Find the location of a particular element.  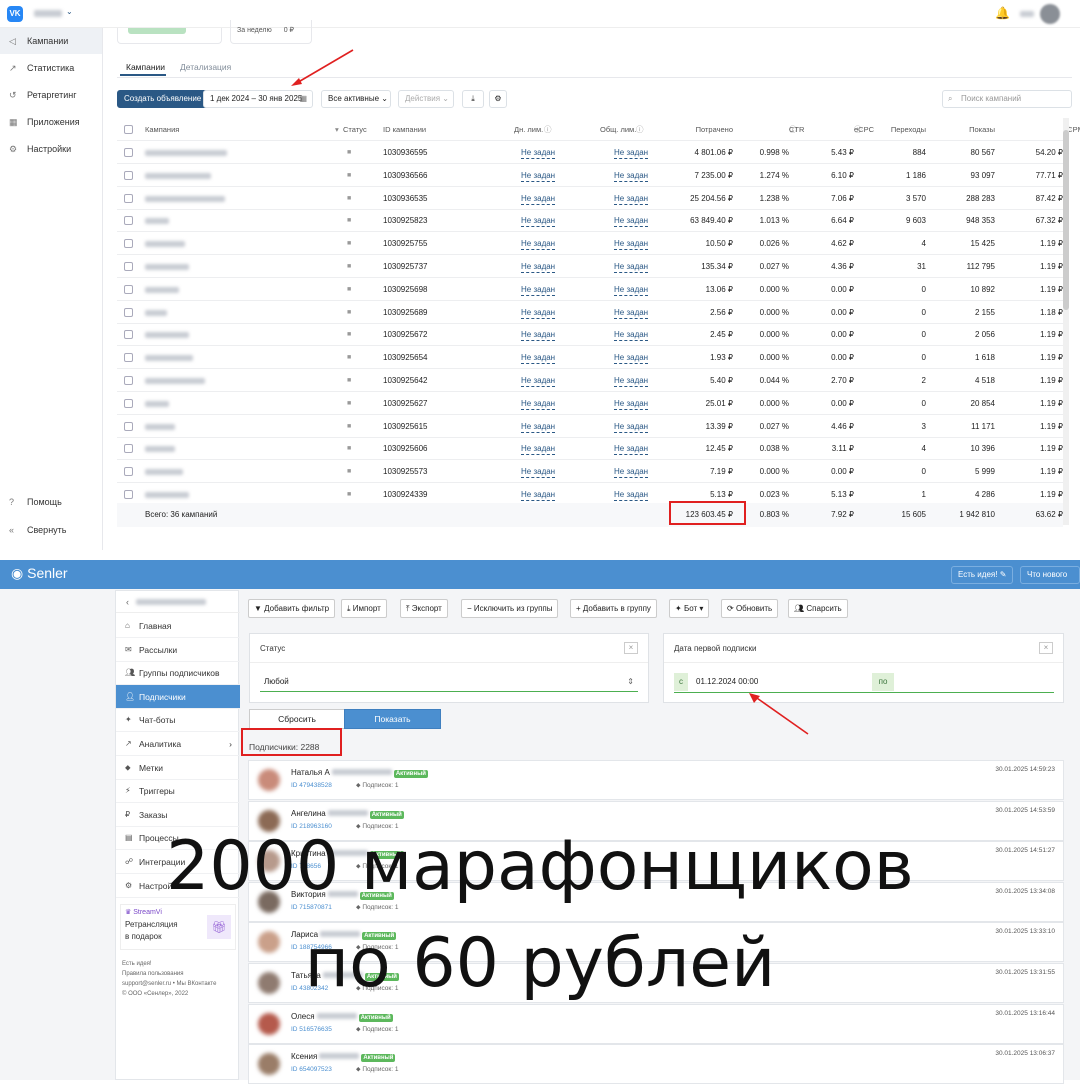

subscriber-id: ID 654097523 is located at coordinates (311, 1069).